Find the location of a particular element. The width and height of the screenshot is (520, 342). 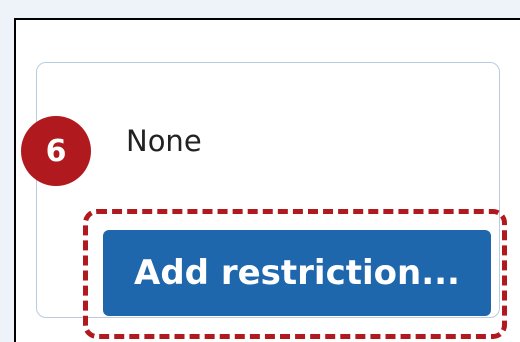

step-number-badge: 6 is located at coordinates (56, 151).